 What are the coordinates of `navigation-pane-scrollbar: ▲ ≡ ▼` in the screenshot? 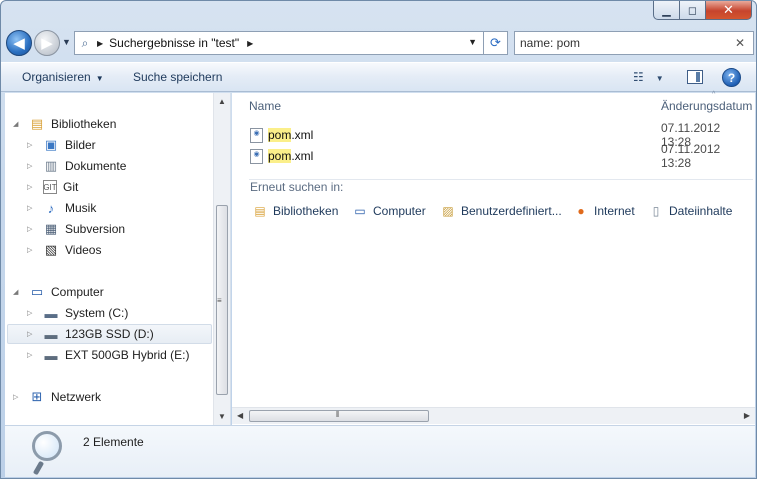 It's located at (221, 259).